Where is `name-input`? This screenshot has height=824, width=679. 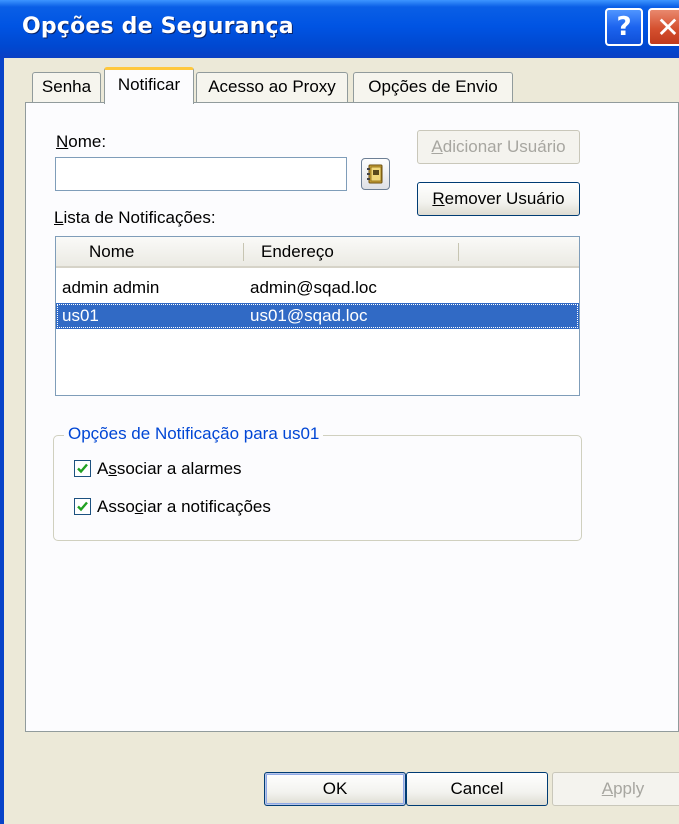
name-input is located at coordinates (201, 174).